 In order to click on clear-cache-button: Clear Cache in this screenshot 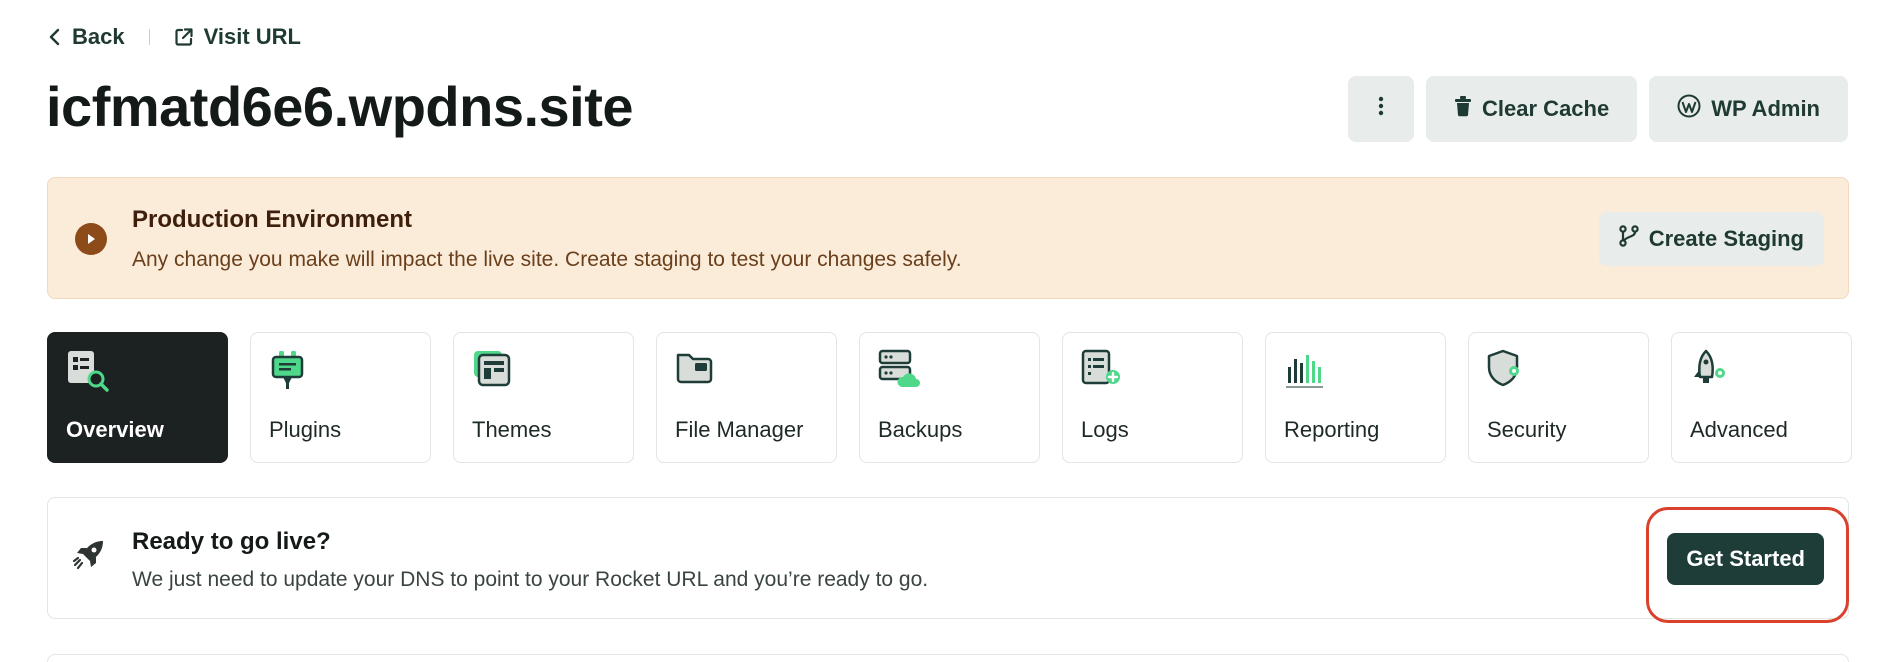, I will do `click(1532, 109)`.